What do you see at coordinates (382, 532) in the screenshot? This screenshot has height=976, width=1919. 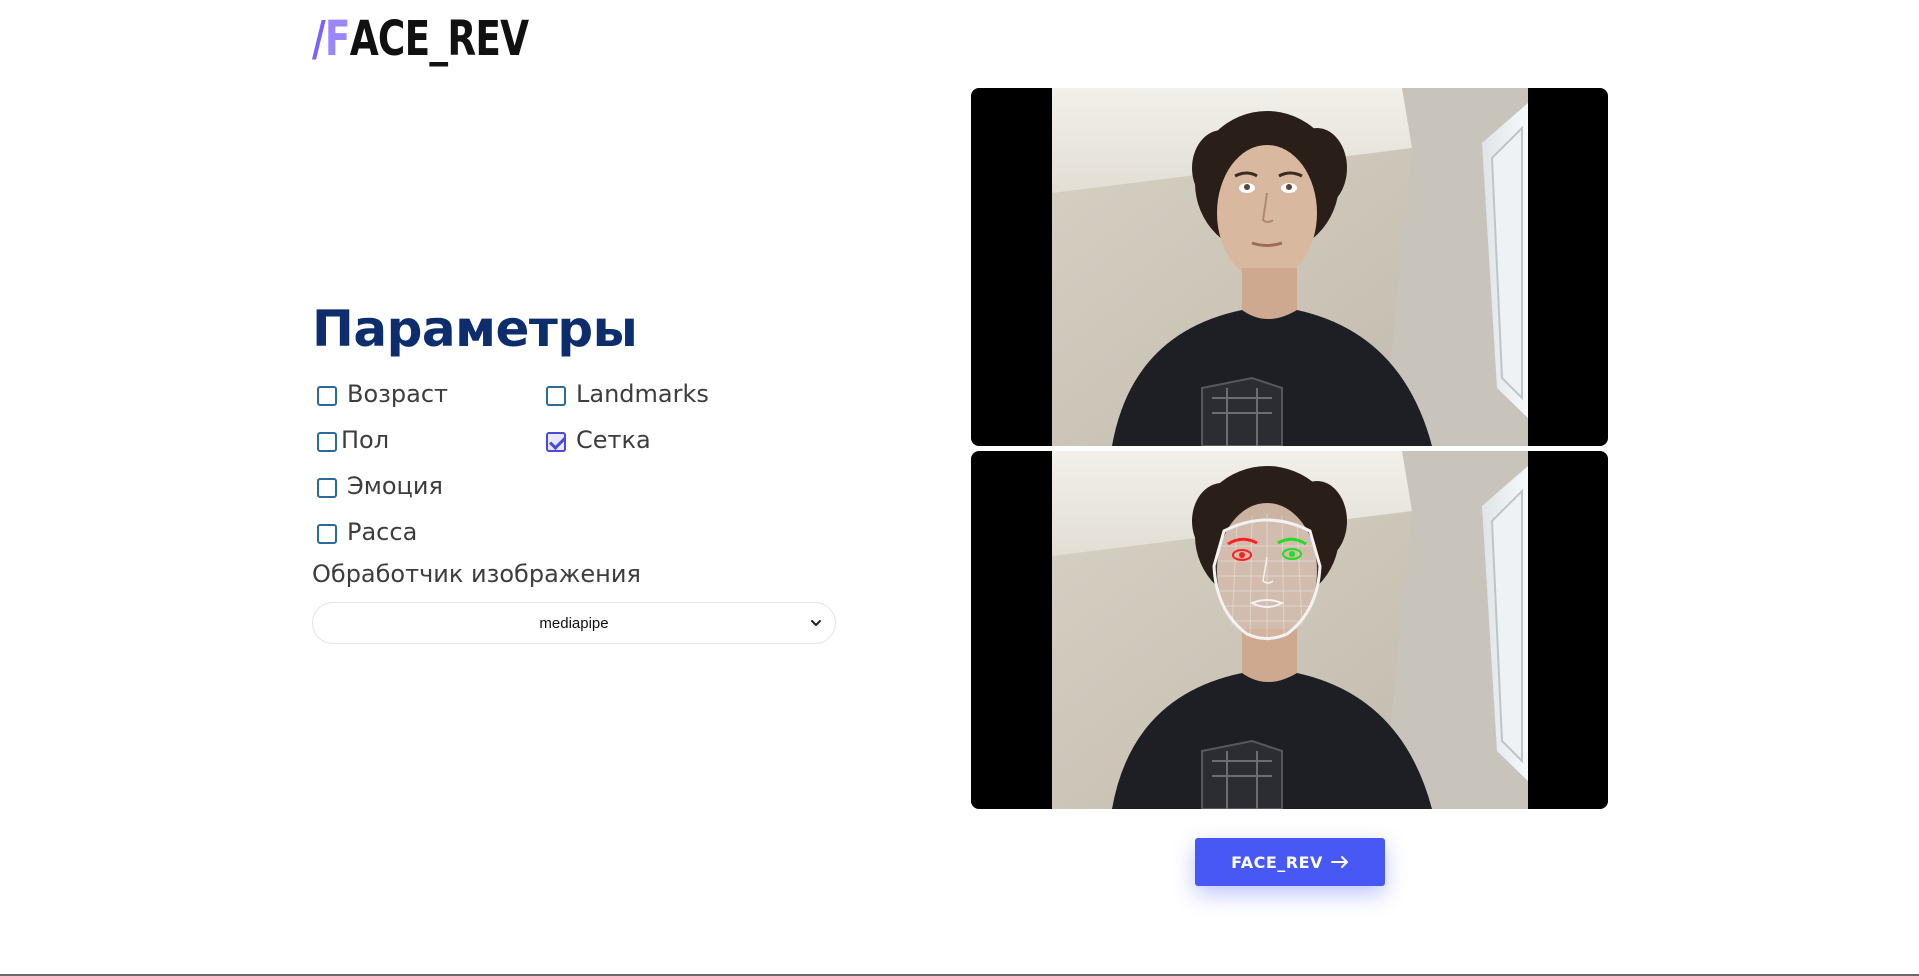 I see `option-race-label: Расса` at bounding box center [382, 532].